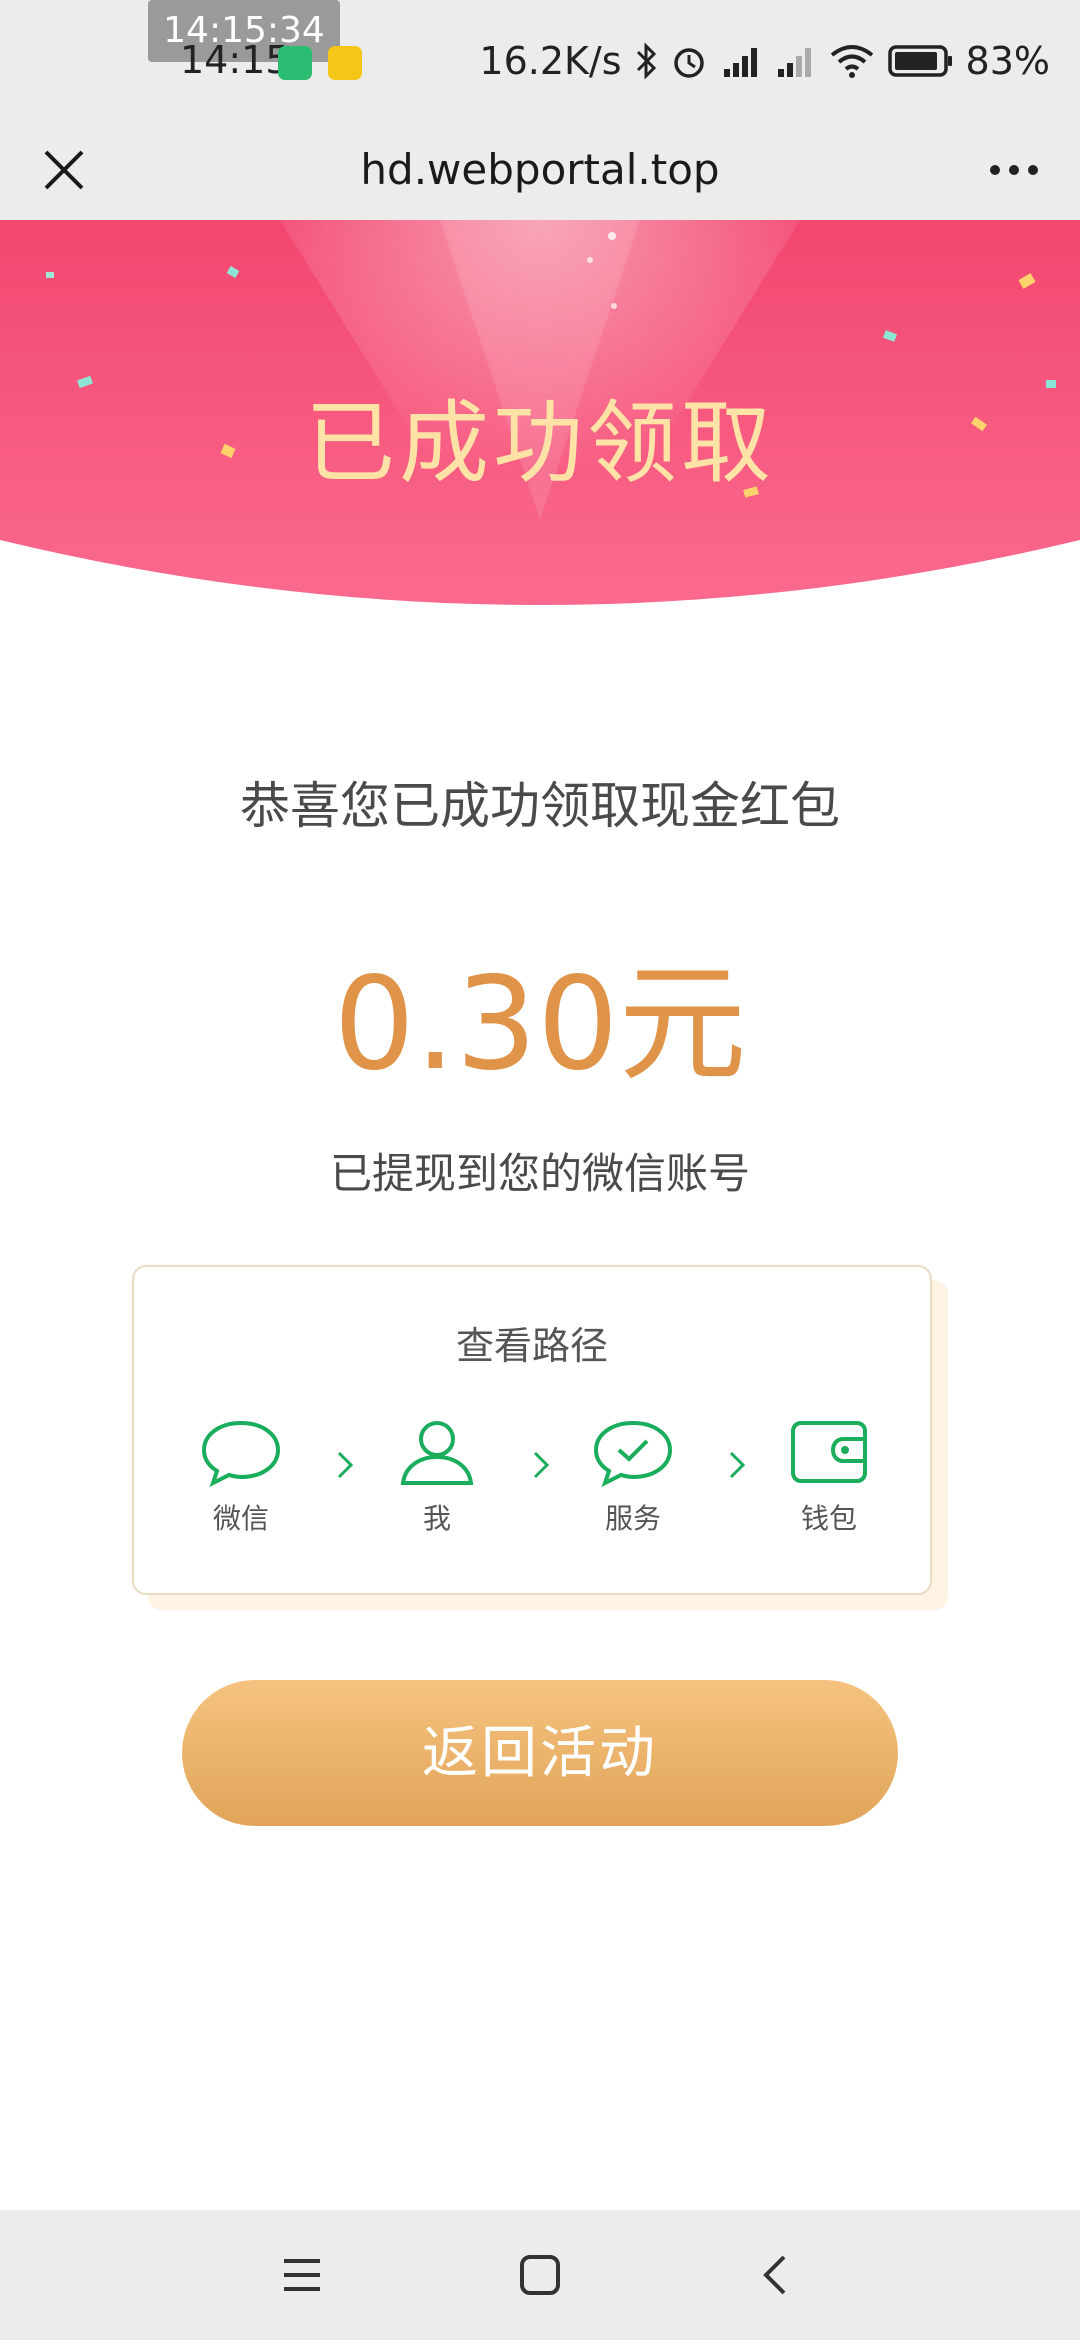 This screenshot has height=2340, width=1080. I want to click on view-path-card: 查看路径 微信 我 服务 钱包, so click(532, 1430).